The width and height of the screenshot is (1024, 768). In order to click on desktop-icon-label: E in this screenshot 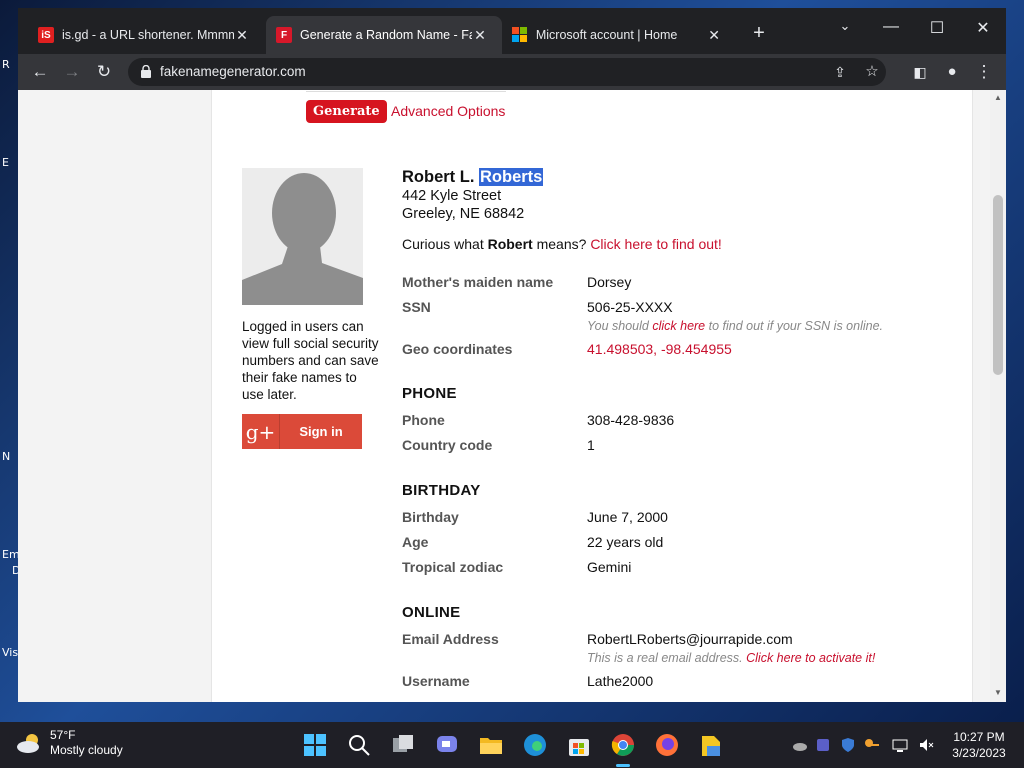, I will do `click(5, 162)`.